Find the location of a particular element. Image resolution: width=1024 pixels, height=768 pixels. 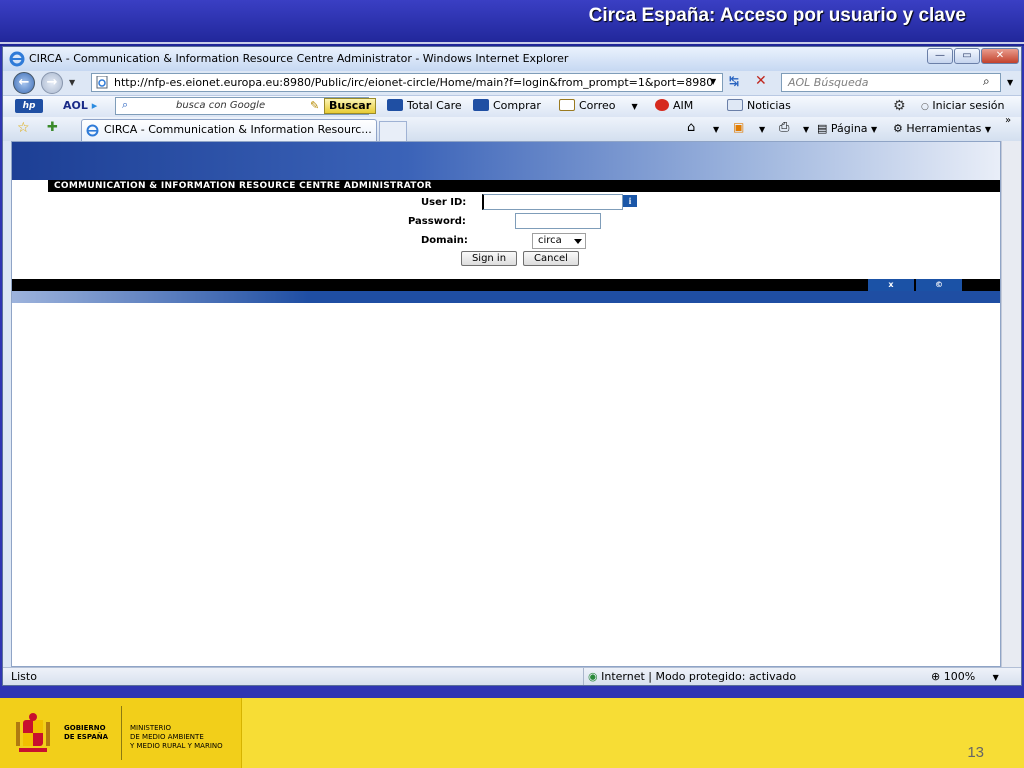

add-favorites-icon: ✚ is located at coordinates (52, 127).